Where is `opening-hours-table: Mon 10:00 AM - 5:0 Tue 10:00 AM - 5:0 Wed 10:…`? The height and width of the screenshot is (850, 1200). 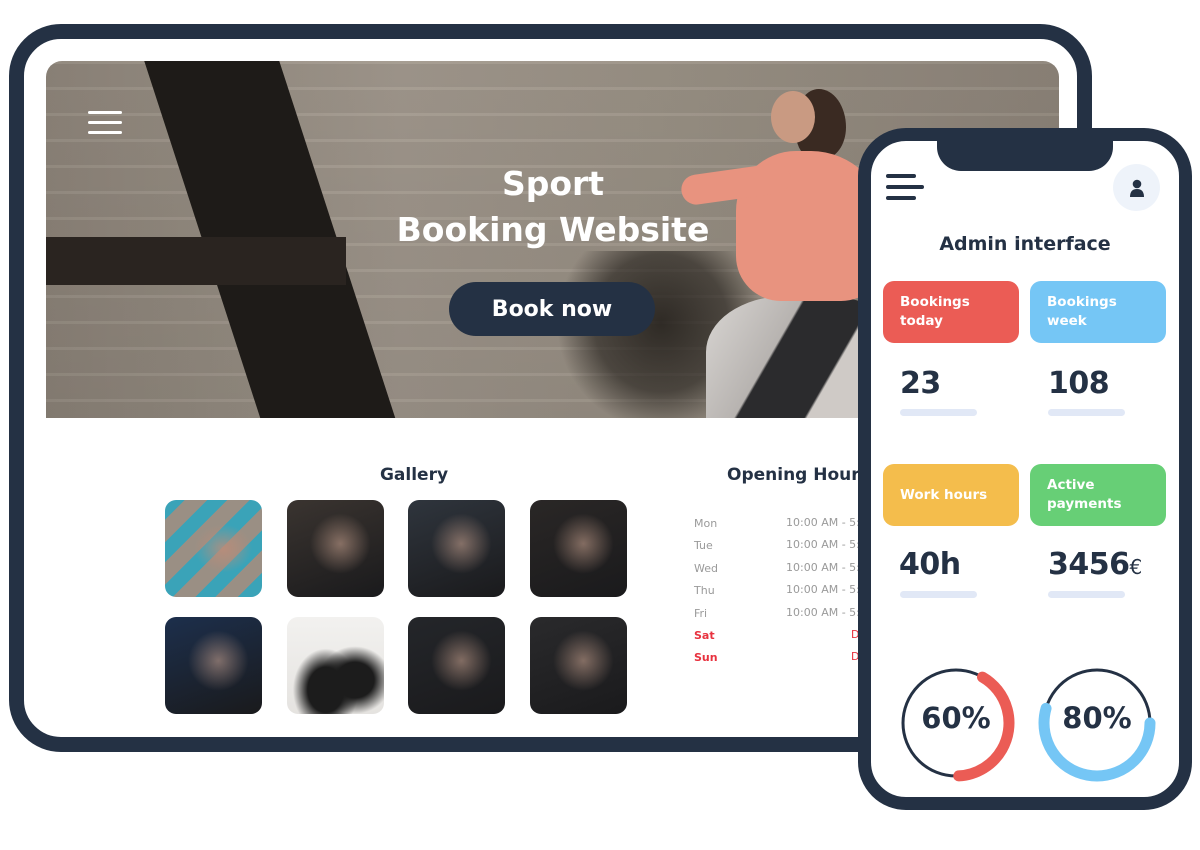
opening-hours-table: Mon 10:00 AM - 5:0 Tue 10:00 AM - 5:0 Wed 10:… is located at coordinates (784, 595).